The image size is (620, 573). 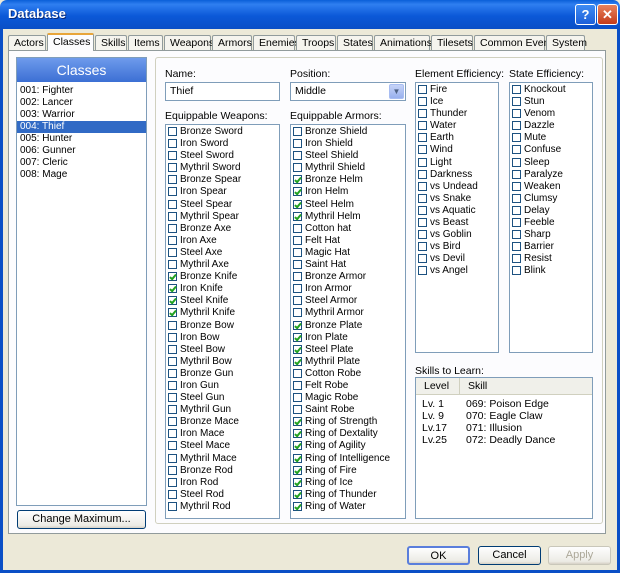 What do you see at coordinates (348, 132) in the screenshot?
I see `armors-item: Bronze Shield` at bounding box center [348, 132].